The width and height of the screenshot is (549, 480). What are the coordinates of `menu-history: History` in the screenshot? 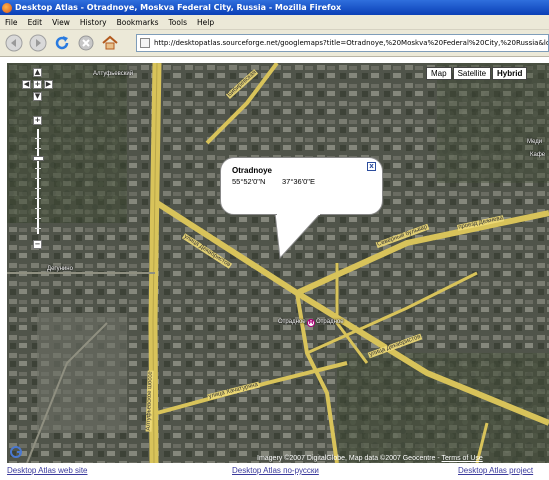 It's located at (93, 22).